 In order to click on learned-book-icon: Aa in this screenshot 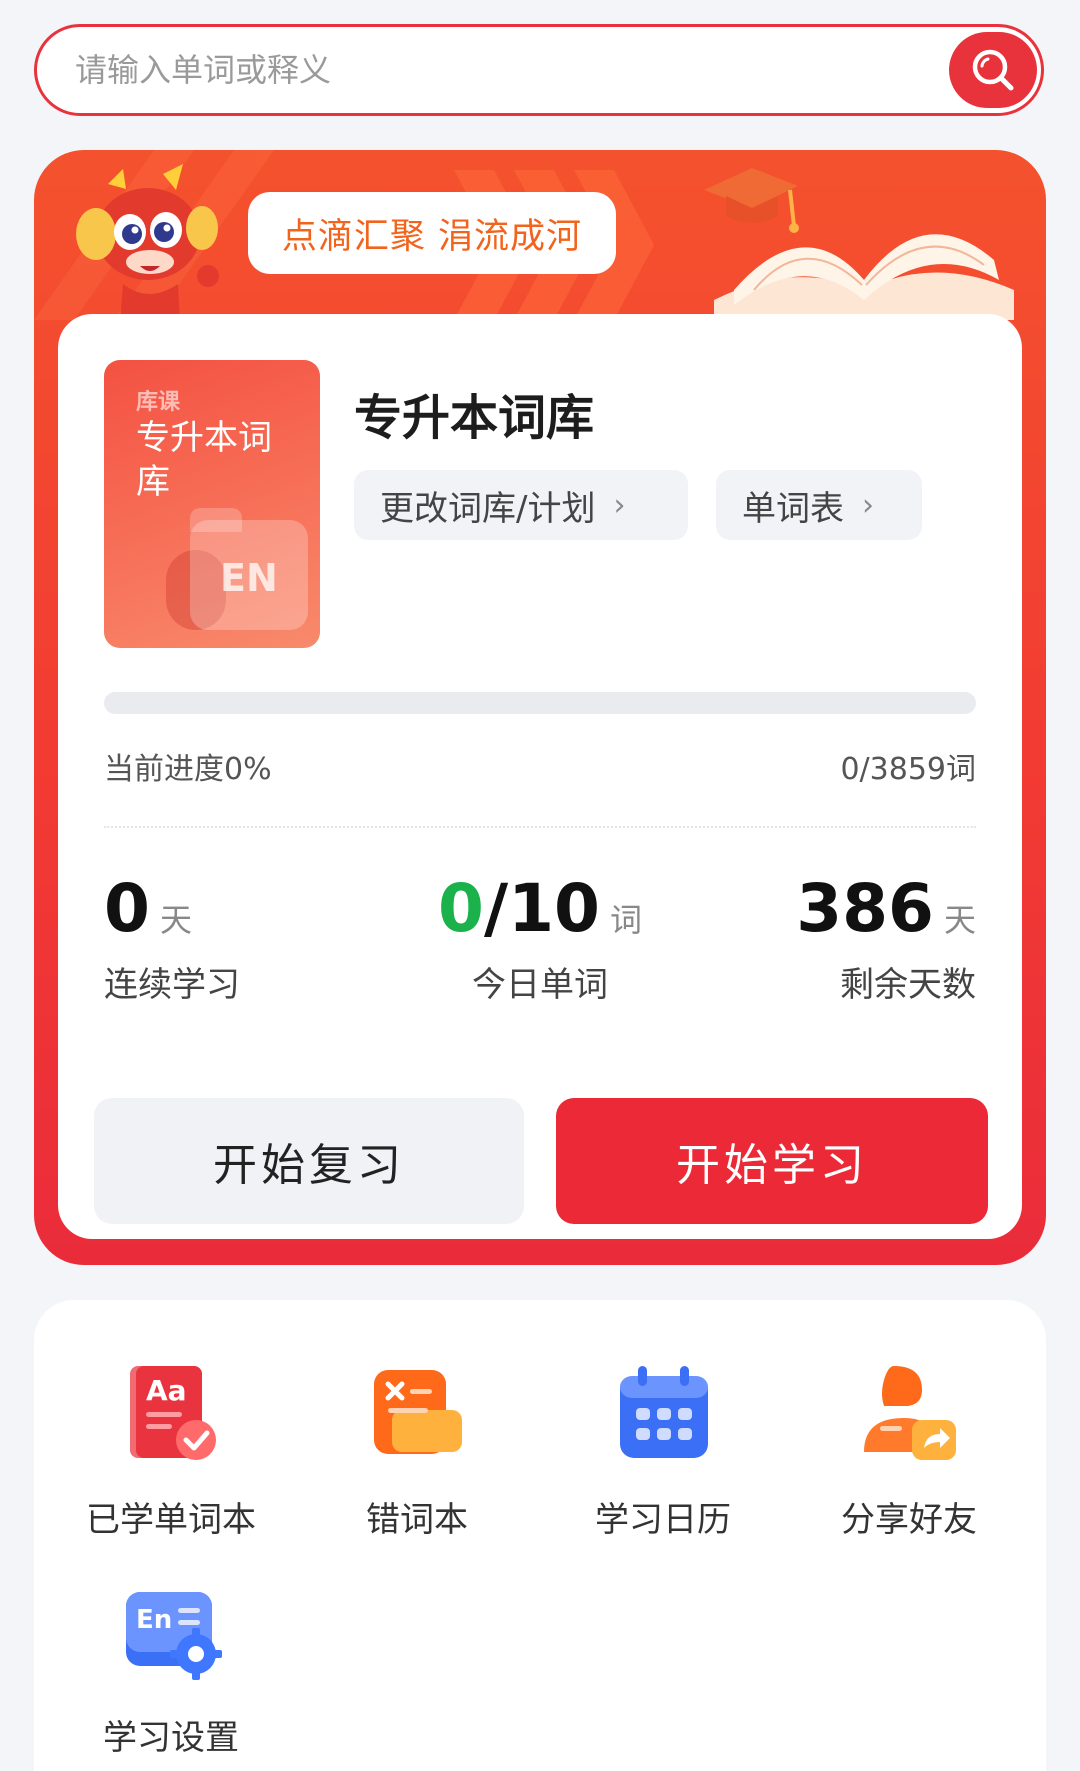, I will do `click(173, 1413)`.